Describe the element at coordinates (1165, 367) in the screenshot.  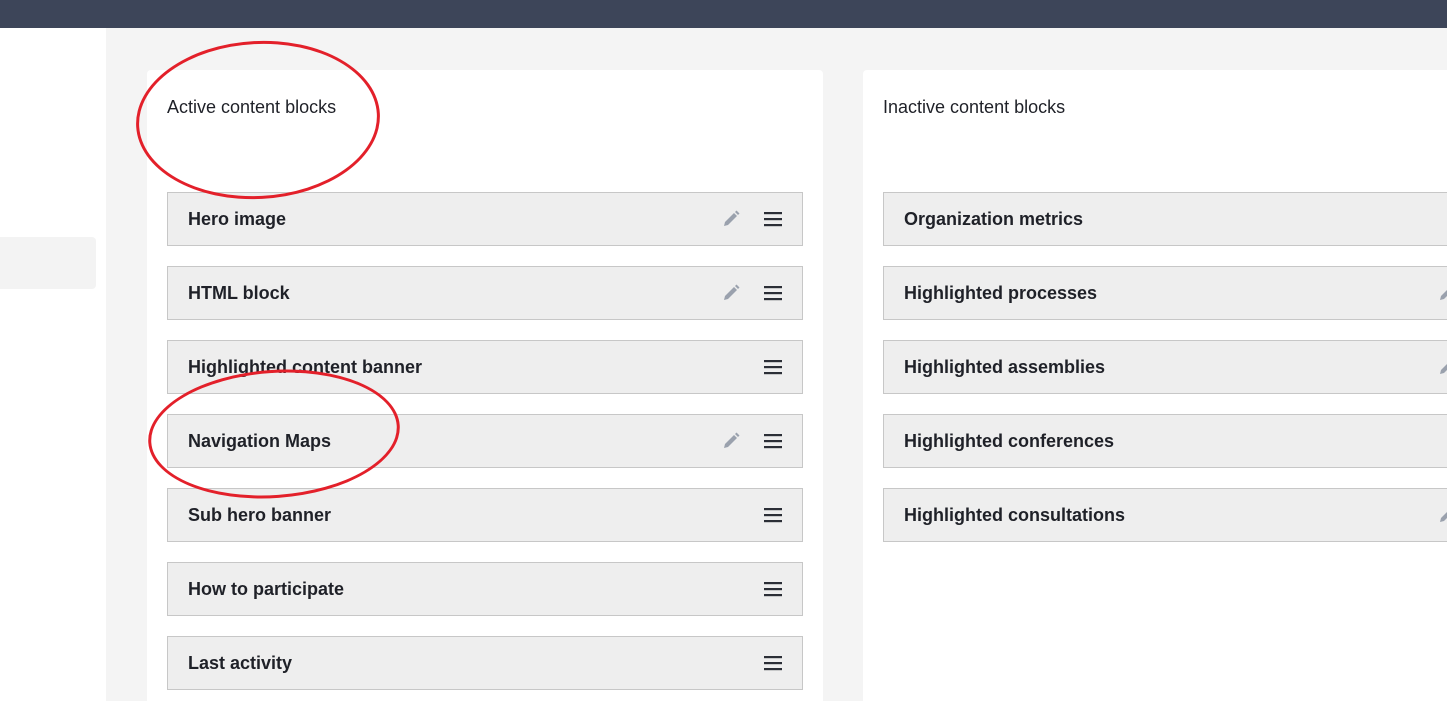
I see `inactive-block-highlighted-assemblies: Highlighted assemblies` at that location.